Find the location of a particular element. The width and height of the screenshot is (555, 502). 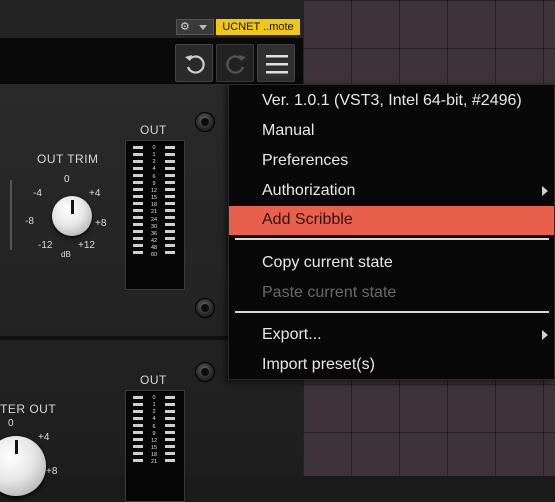

menu-item-authorization: Authorization is located at coordinates (391, 191).